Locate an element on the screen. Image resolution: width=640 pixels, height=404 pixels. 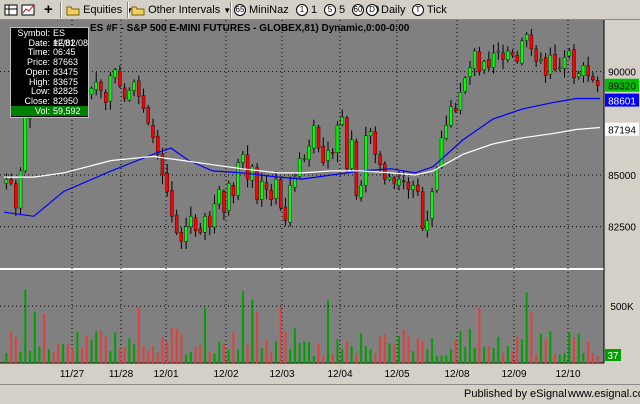
interval-button-mininaz: 65 MiniNaz is located at coordinates (261, 10).